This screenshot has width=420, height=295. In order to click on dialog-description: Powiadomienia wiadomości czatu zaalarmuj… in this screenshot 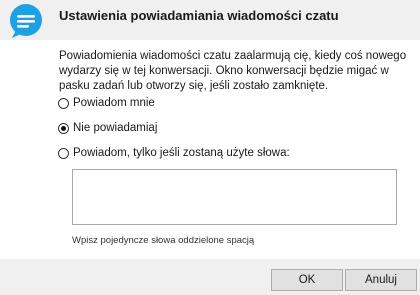, I will do `click(233, 71)`.